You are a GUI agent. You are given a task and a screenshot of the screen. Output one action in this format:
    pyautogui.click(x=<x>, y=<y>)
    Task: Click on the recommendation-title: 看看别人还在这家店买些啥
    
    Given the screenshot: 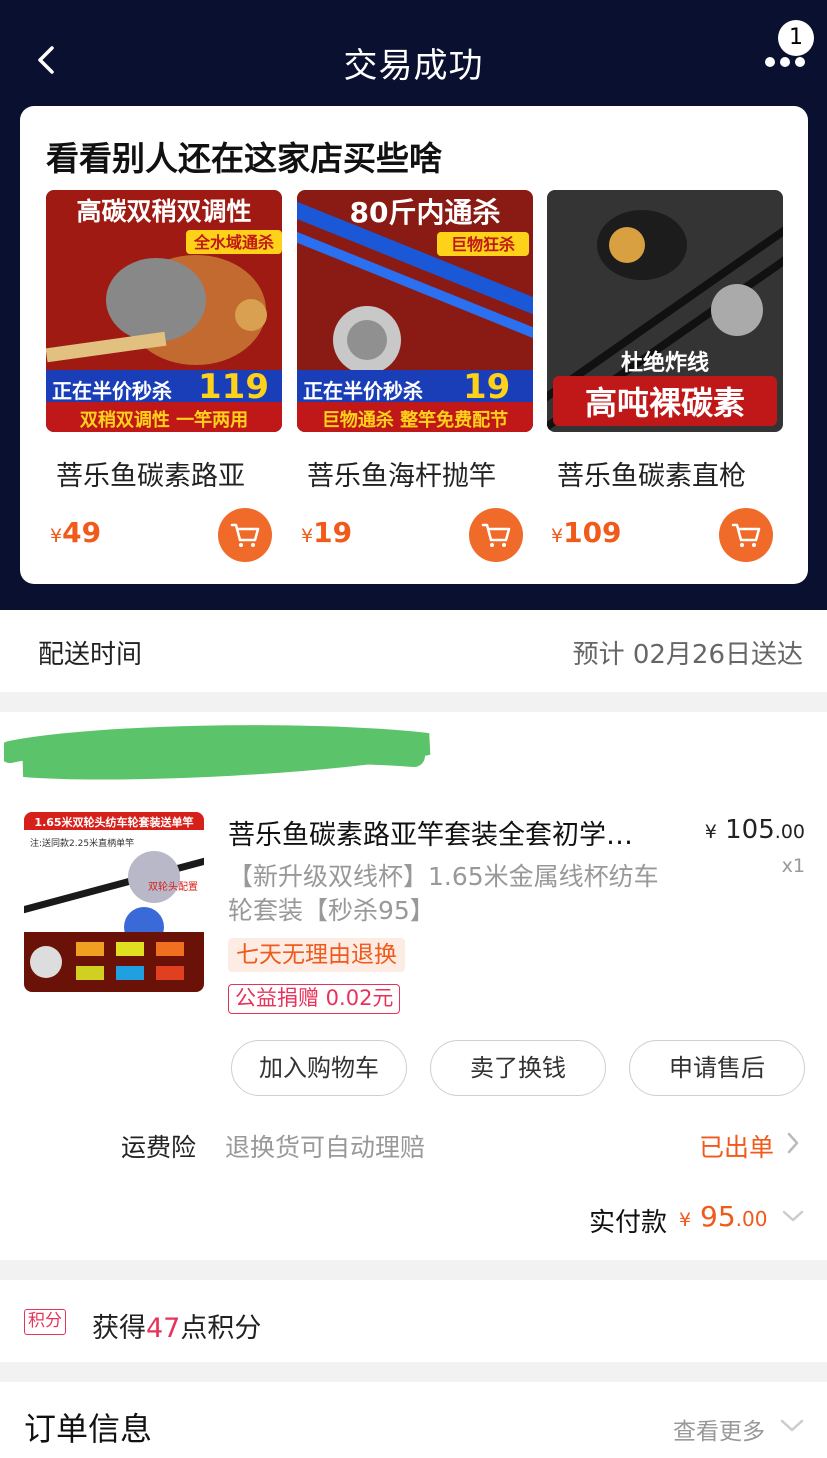 What is the action you would take?
    pyautogui.click(x=244, y=158)
    